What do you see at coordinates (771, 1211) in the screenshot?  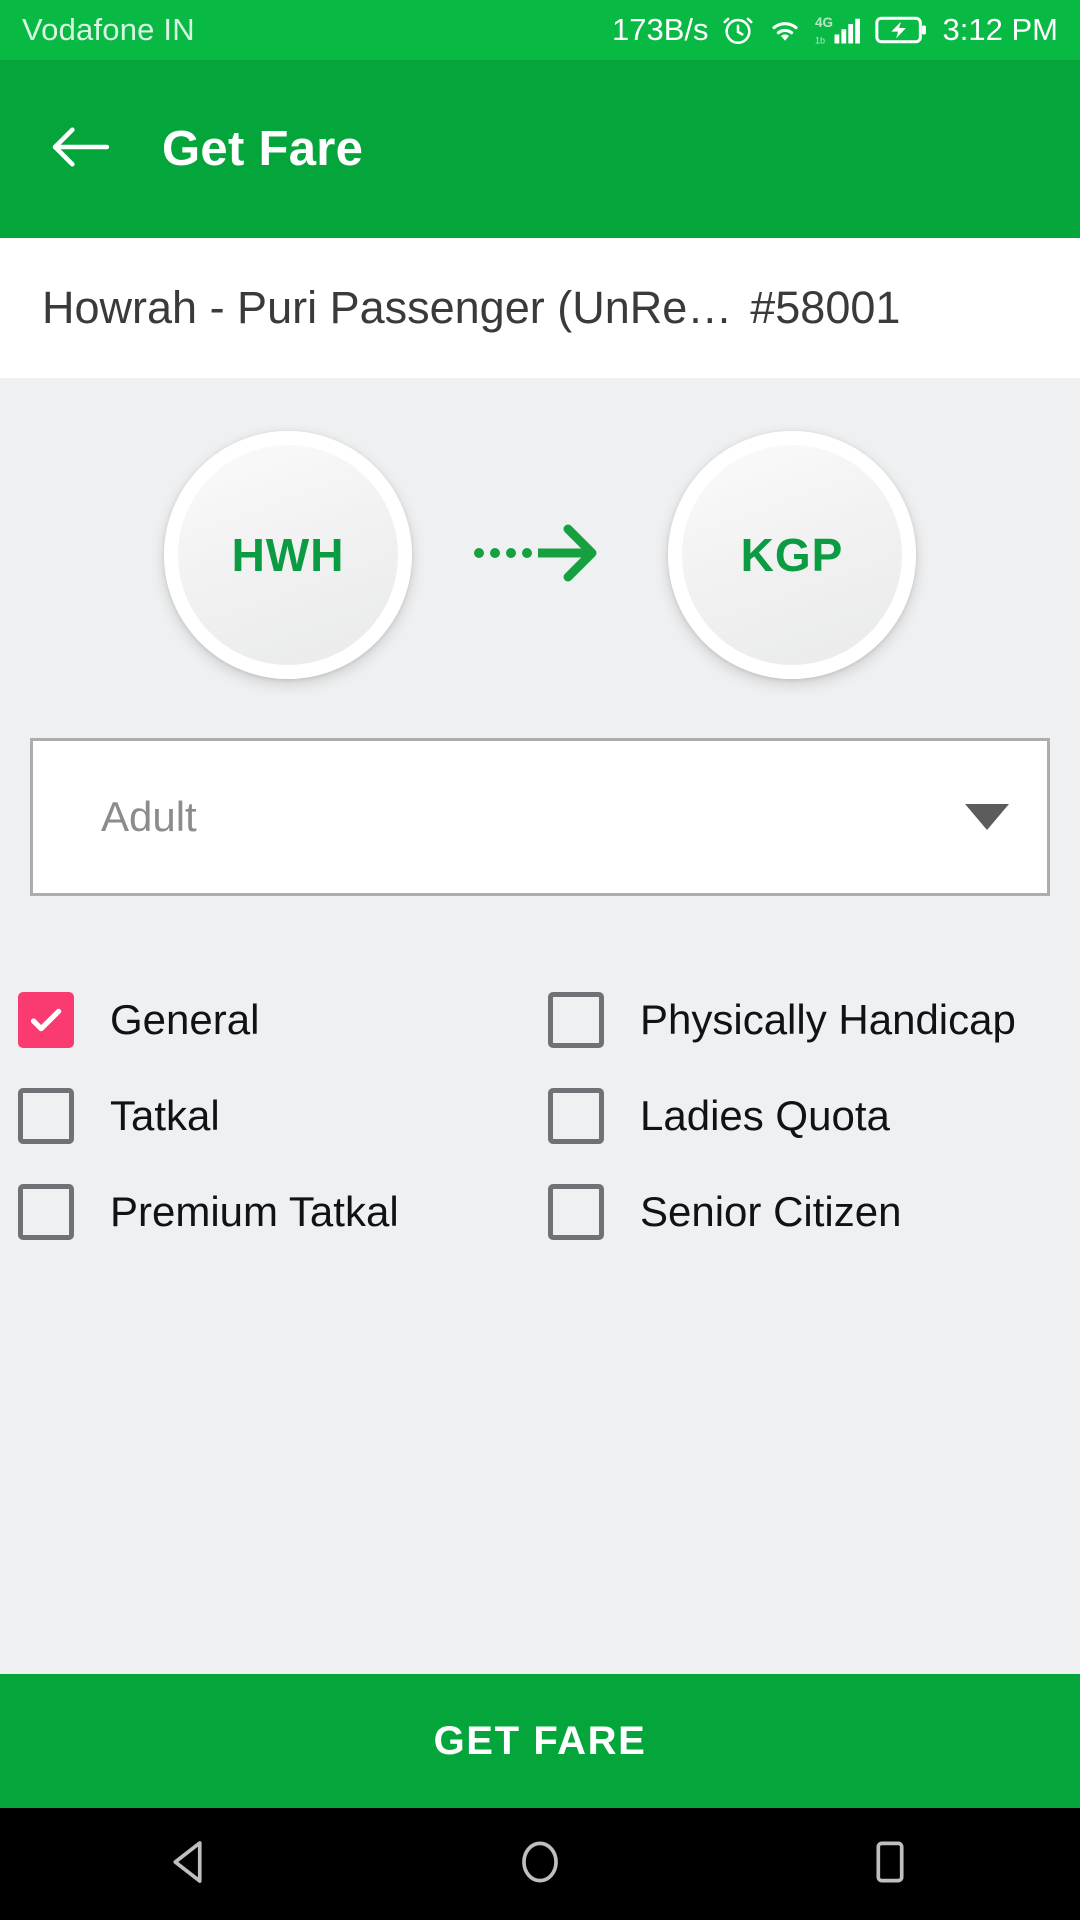 I see `quota-label-senior-citizen: Senior Citizen` at bounding box center [771, 1211].